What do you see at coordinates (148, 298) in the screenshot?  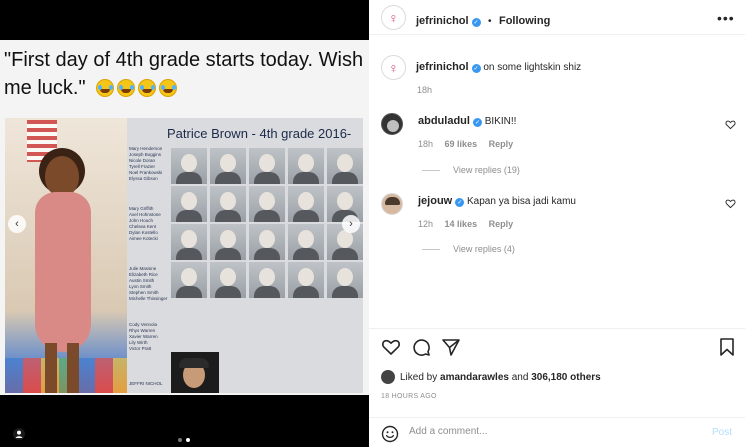 I see `yearbook-name: Michelle Thissinger` at bounding box center [148, 298].